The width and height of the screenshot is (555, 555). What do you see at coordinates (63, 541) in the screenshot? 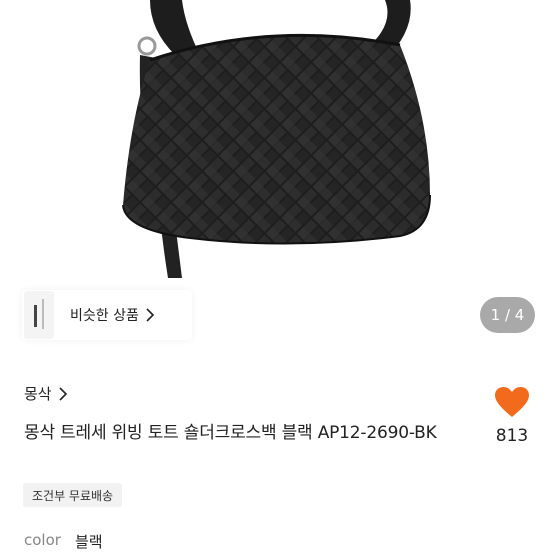
I see `color-option: color 블랙` at bounding box center [63, 541].